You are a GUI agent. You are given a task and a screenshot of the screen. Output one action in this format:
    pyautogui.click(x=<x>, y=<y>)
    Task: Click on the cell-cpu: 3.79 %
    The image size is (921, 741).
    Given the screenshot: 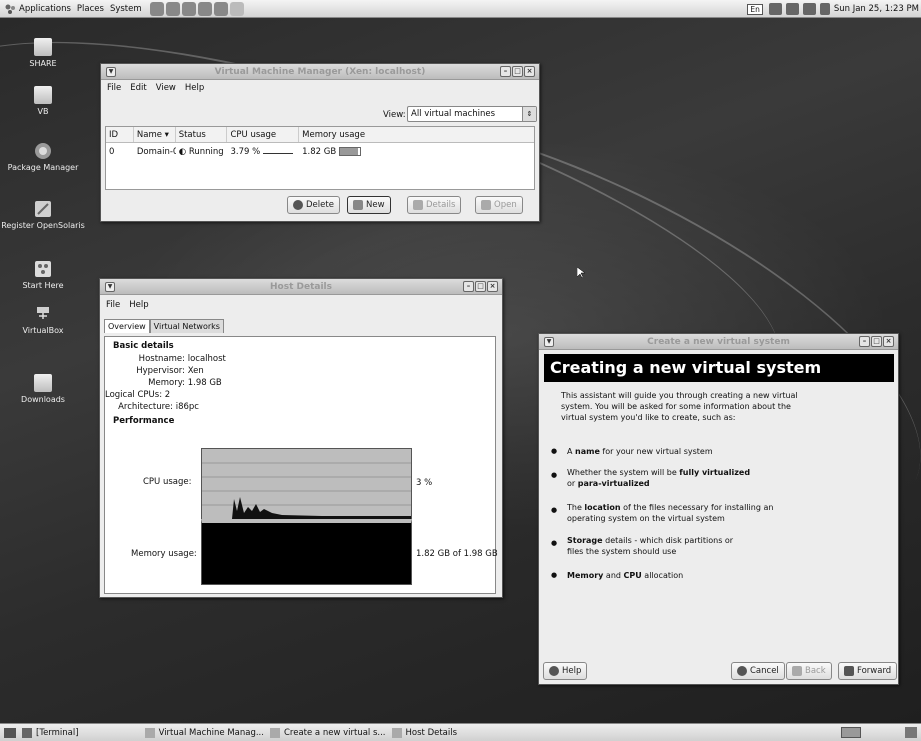 What is the action you would take?
    pyautogui.click(x=263, y=152)
    